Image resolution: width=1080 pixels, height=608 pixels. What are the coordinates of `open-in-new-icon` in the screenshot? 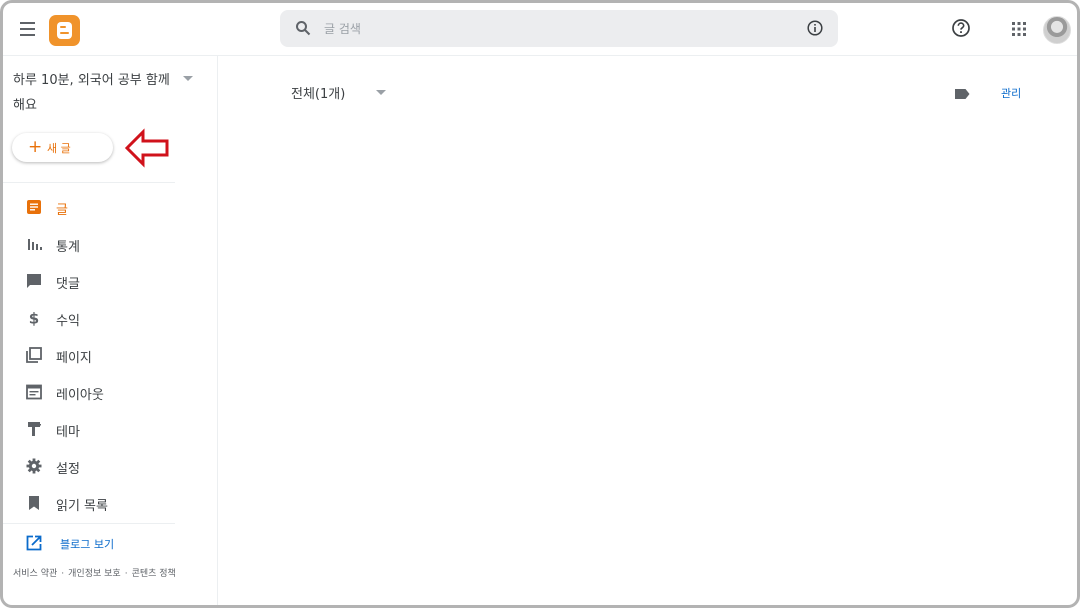 It's located at (34, 543).